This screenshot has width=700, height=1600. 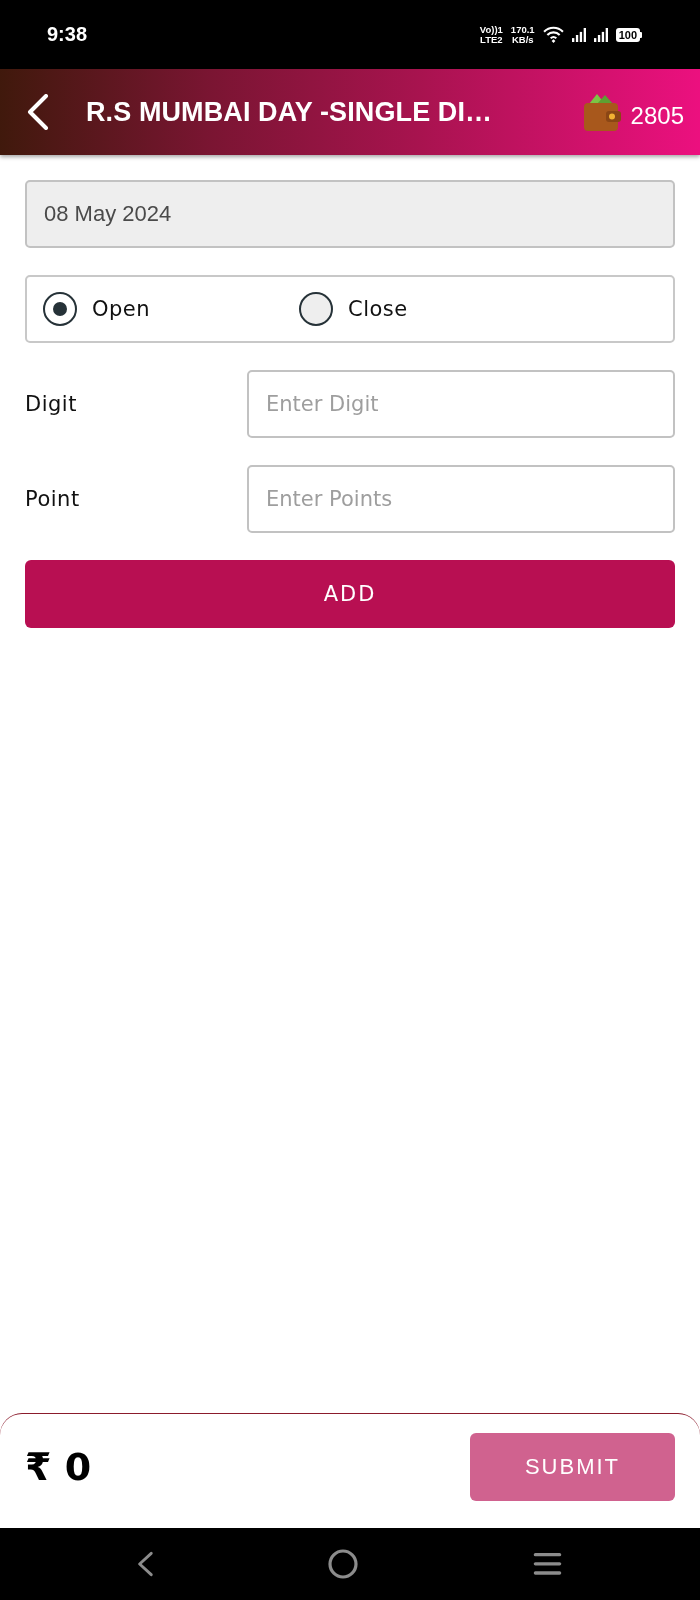 What do you see at coordinates (491, 39) in the screenshot?
I see `network-label: LTE2` at bounding box center [491, 39].